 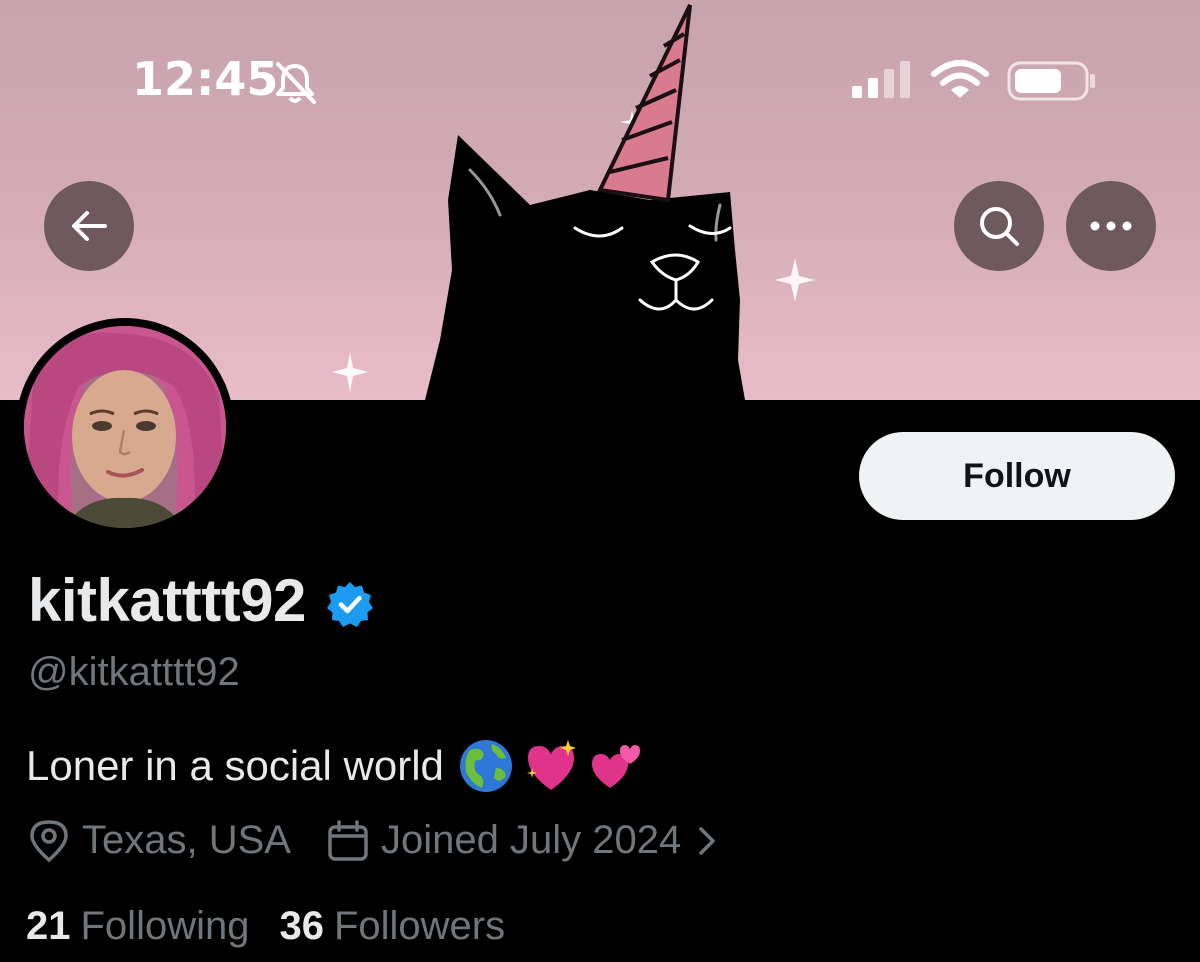 What do you see at coordinates (1051, 81) in the screenshot?
I see `battery-icon` at bounding box center [1051, 81].